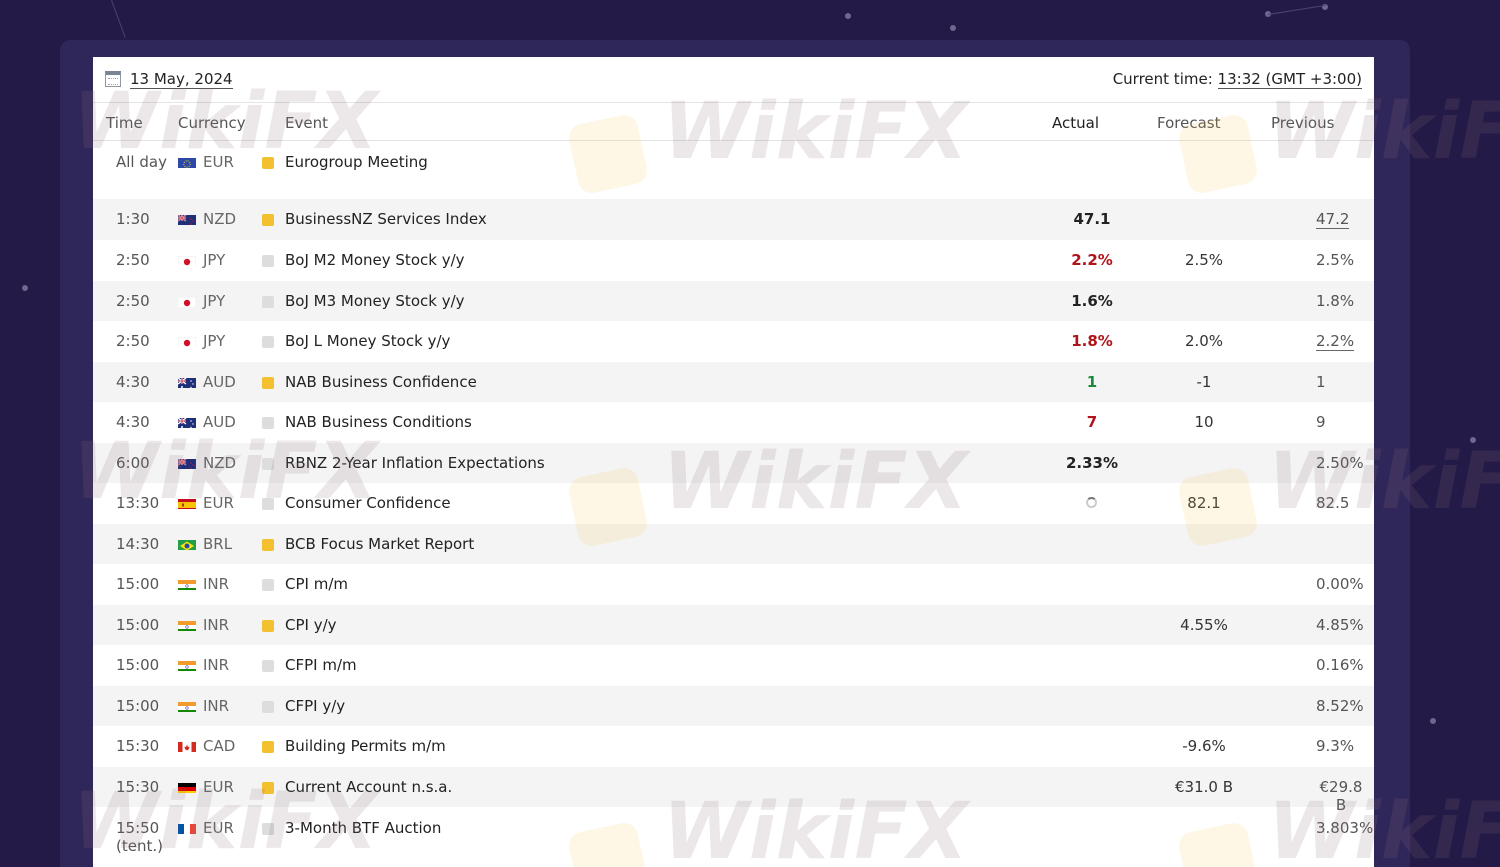 This screenshot has width=1500, height=867. Describe the element at coordinates (1091, 502) in the screenshot. I see `loading-spinner-icon` at that location.